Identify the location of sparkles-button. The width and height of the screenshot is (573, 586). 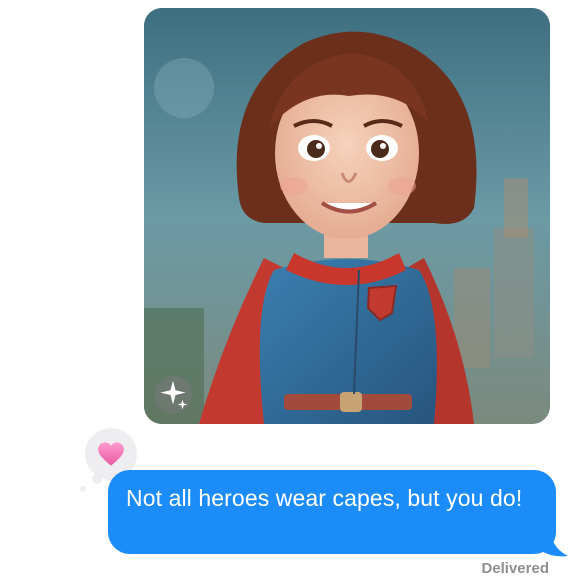
(173, 395).